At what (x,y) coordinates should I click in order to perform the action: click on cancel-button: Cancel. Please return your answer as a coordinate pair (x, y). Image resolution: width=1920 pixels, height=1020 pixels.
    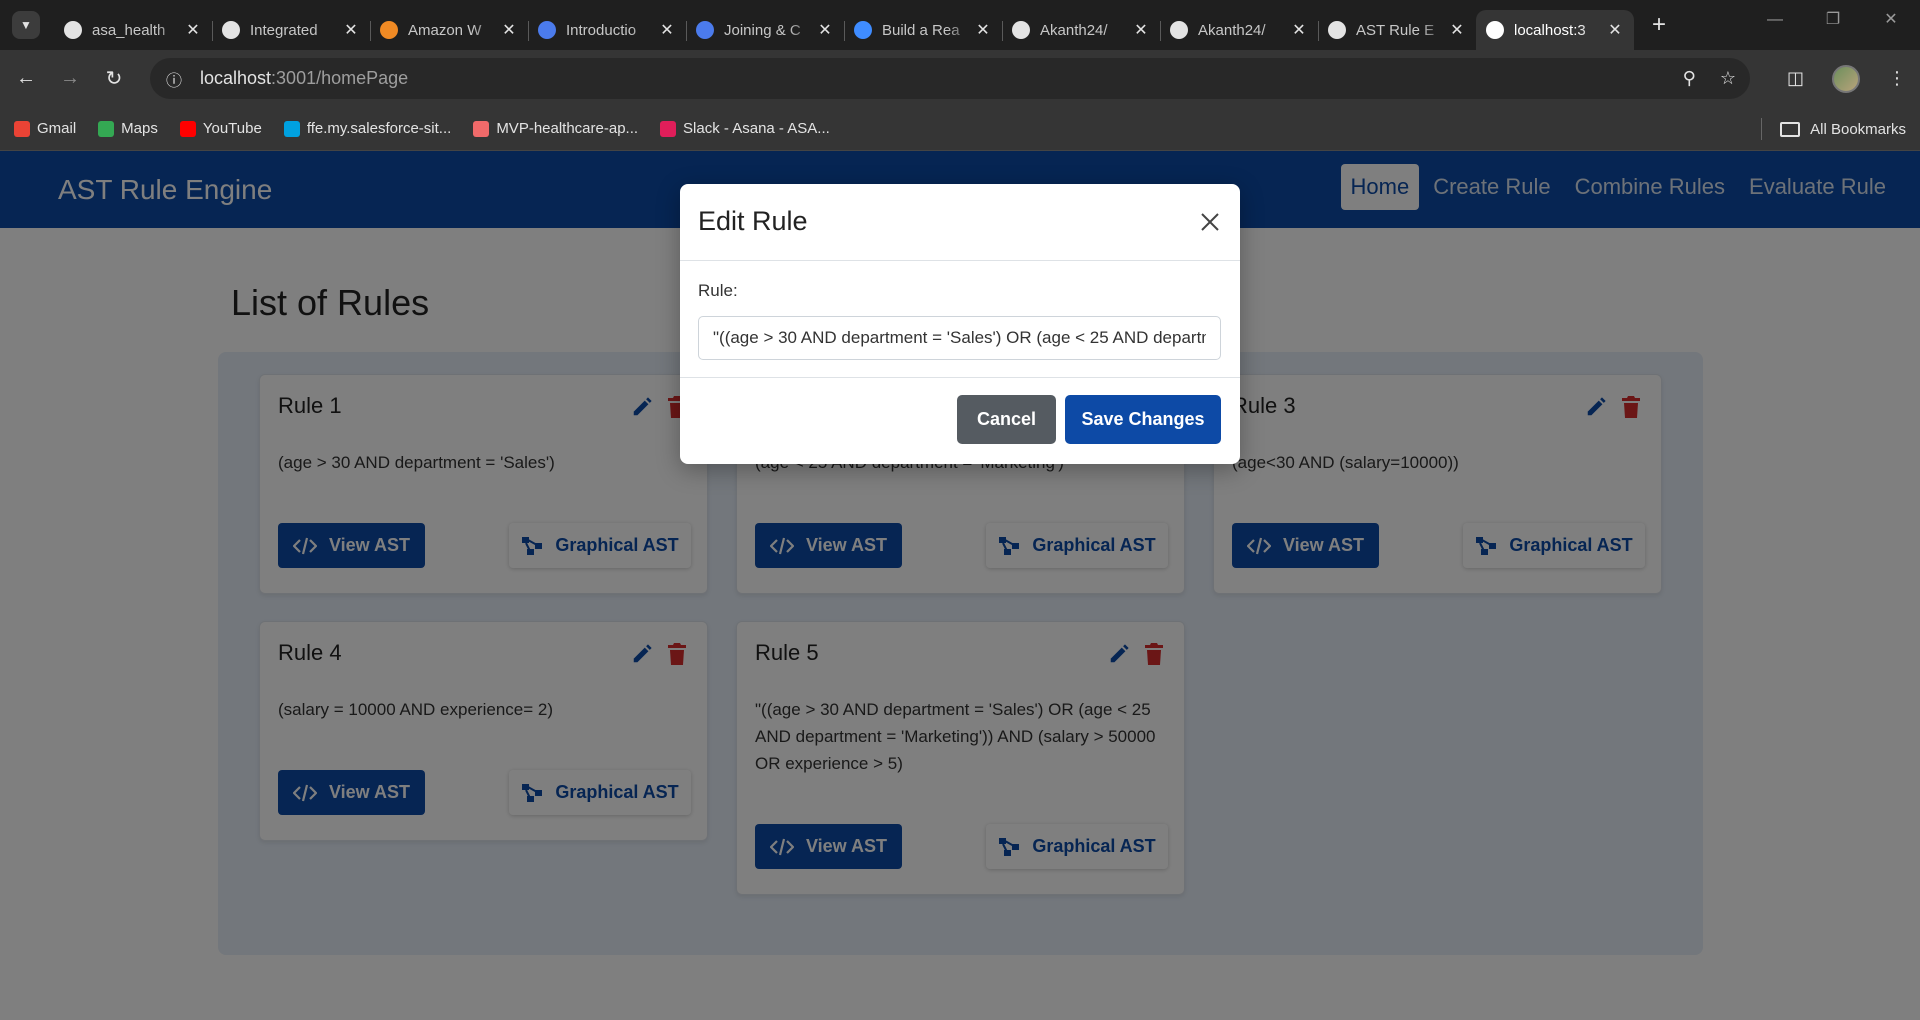
    Looking at the image, I should click on (1006, 419).